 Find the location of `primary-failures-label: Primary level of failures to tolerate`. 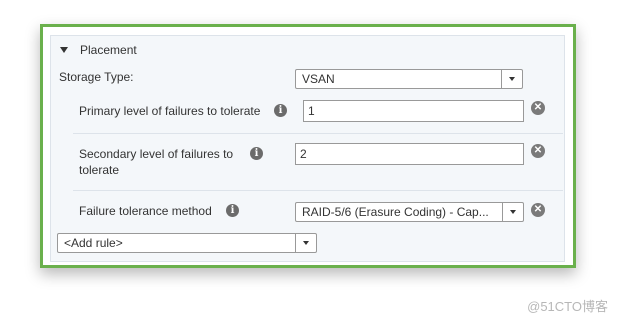

primary-failures-label: Primary level of failures to tolerate is located at coordinates (170, 111).